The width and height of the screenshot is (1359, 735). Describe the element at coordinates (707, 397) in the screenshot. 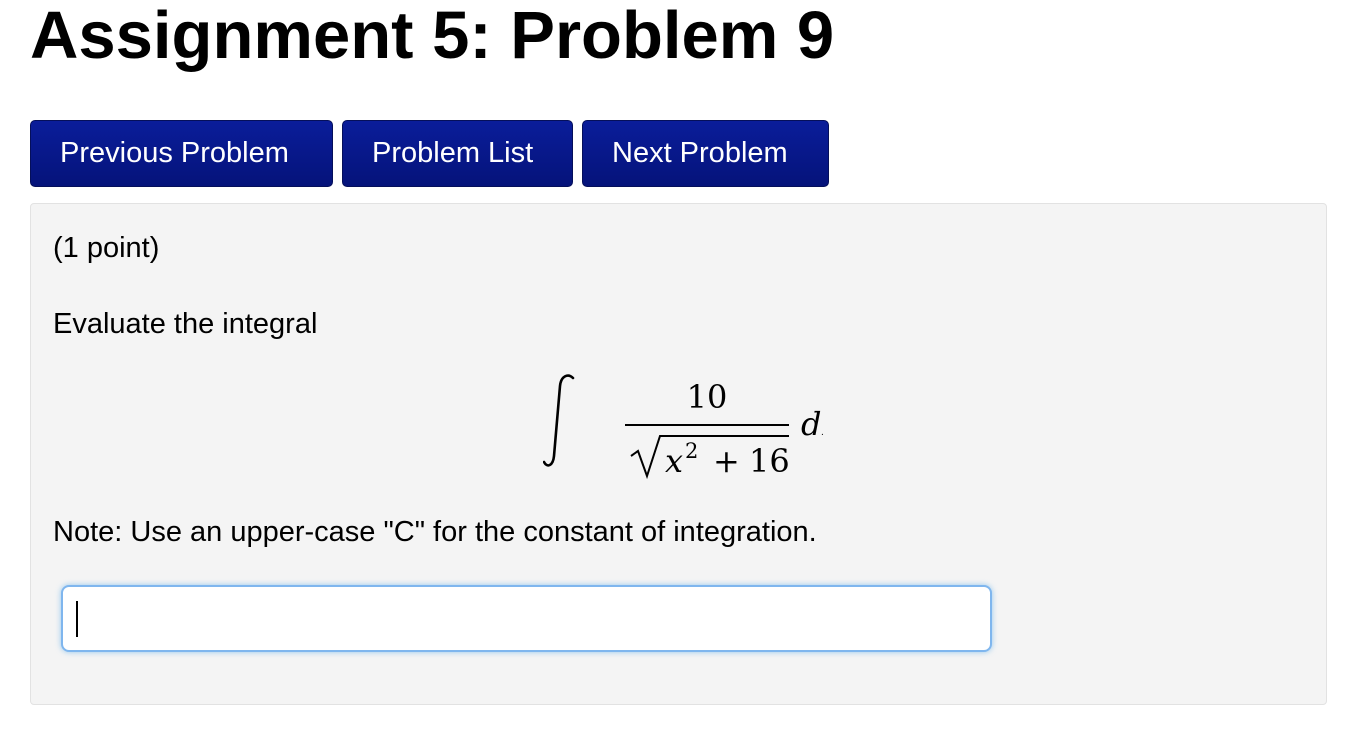

I see `integral-numerator: 10` at that location.